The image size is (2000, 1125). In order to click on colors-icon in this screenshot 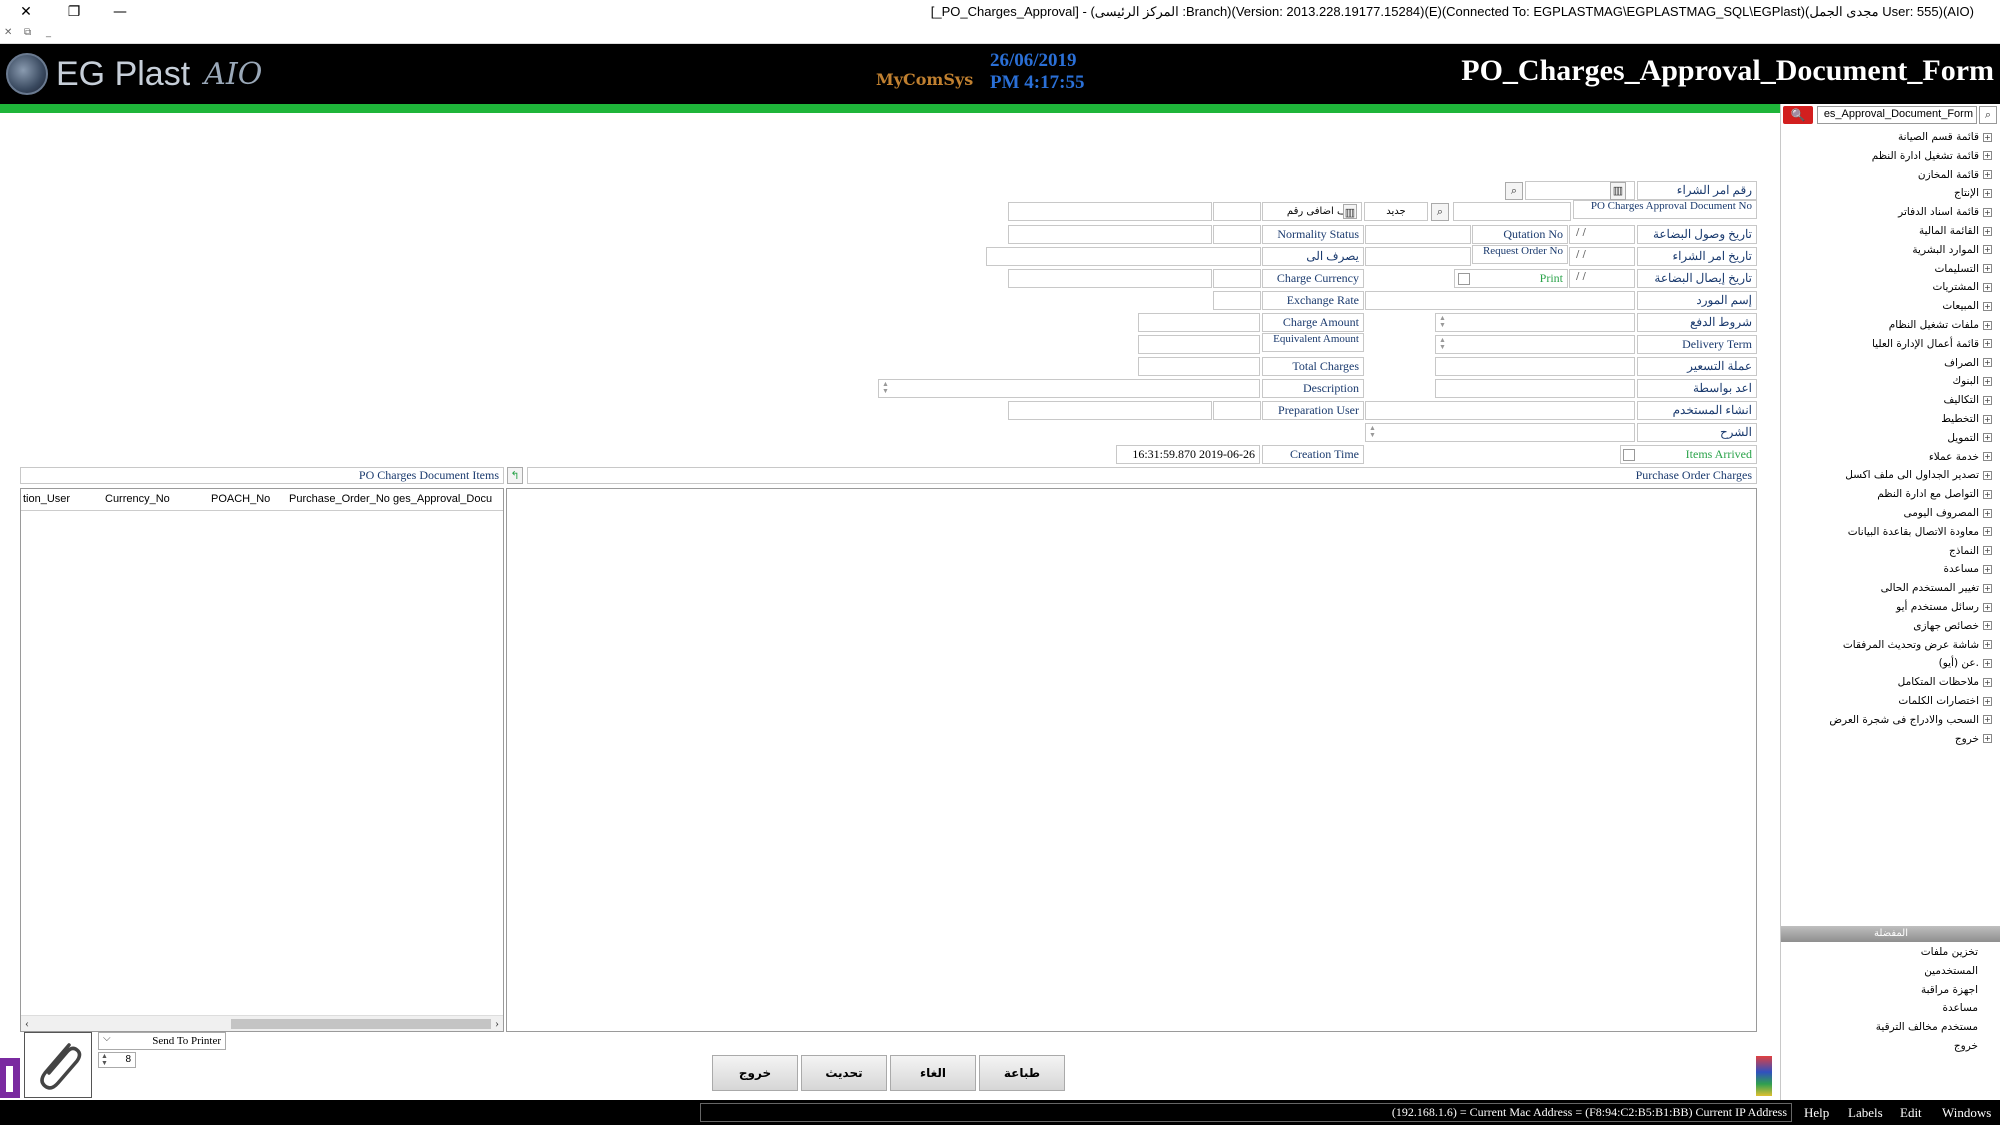, I will do `click(1764, 1076)`.